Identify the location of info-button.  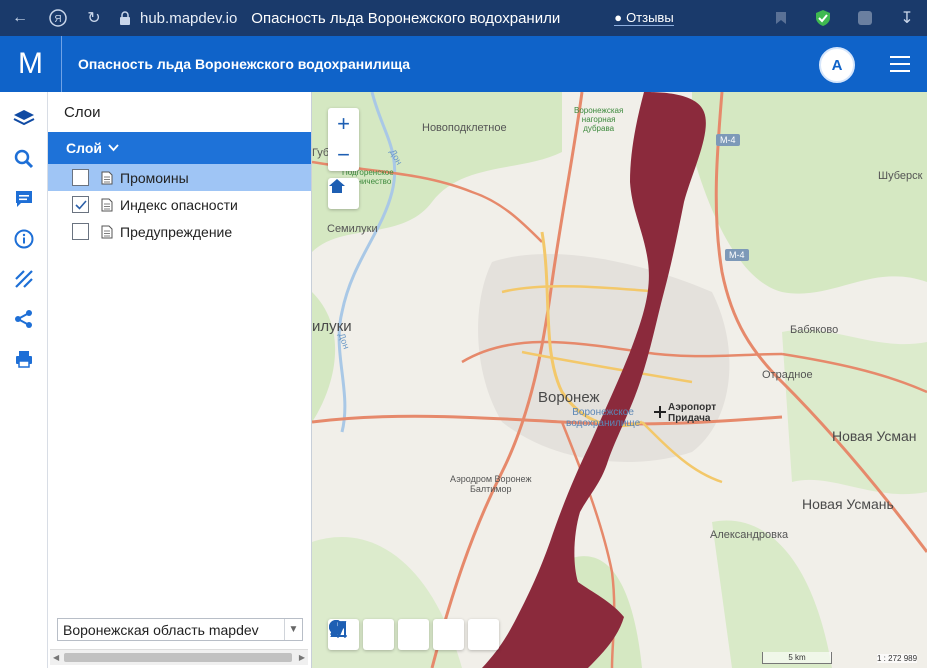
(24, 239).